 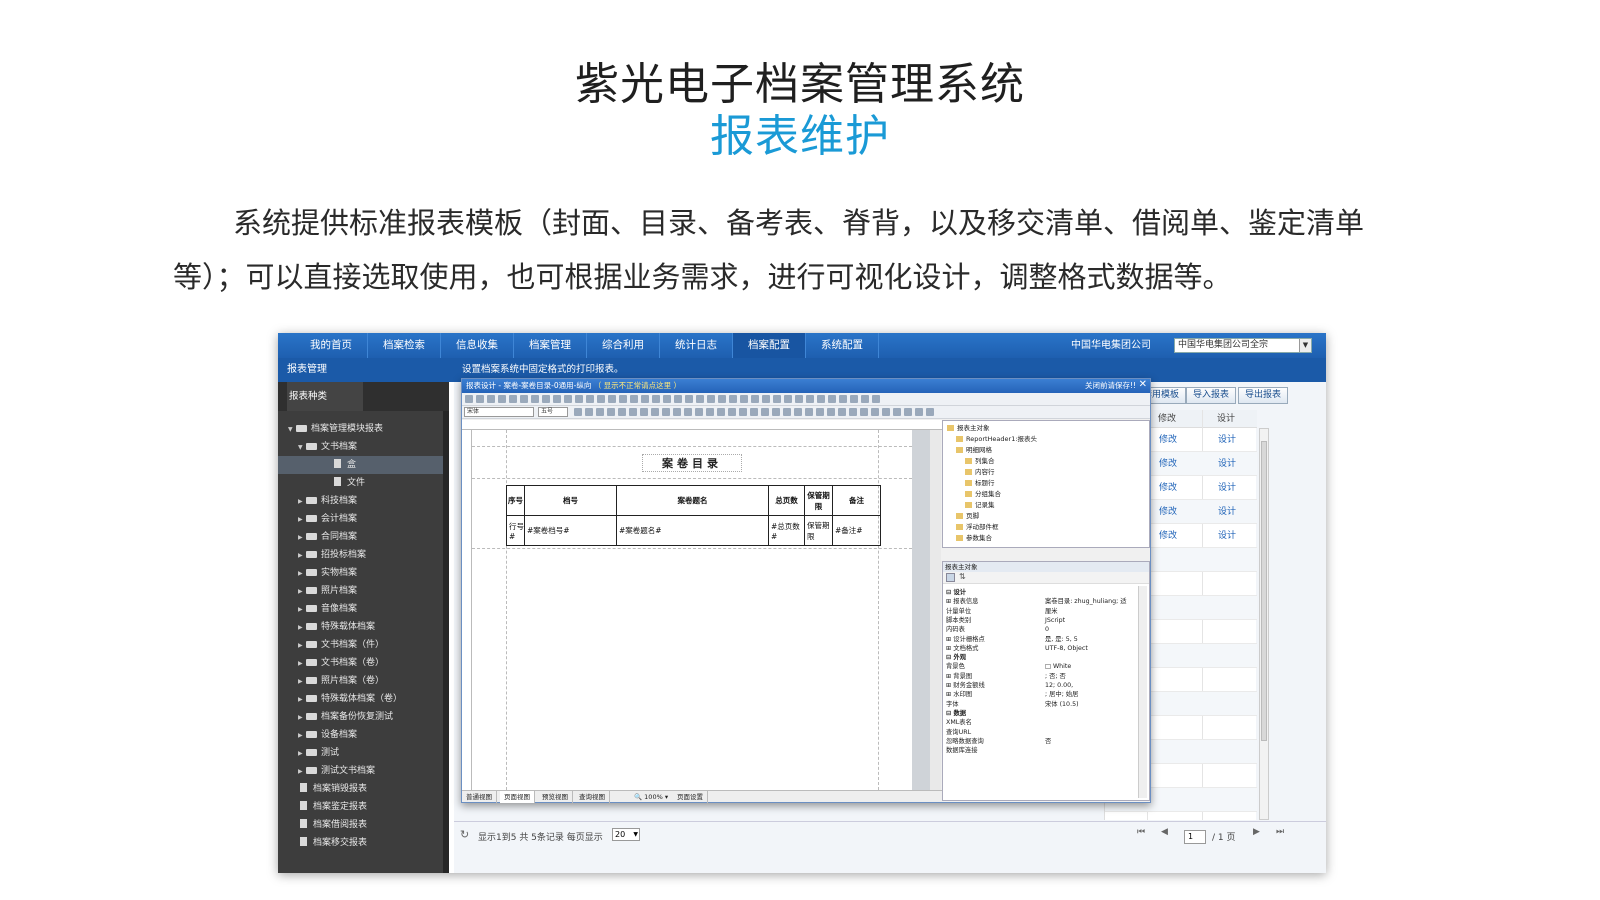 What do you see at coordinates (404, 345) in the screenshot?
I see `nav-item: 档案检索` at bounding box center [404, 345].